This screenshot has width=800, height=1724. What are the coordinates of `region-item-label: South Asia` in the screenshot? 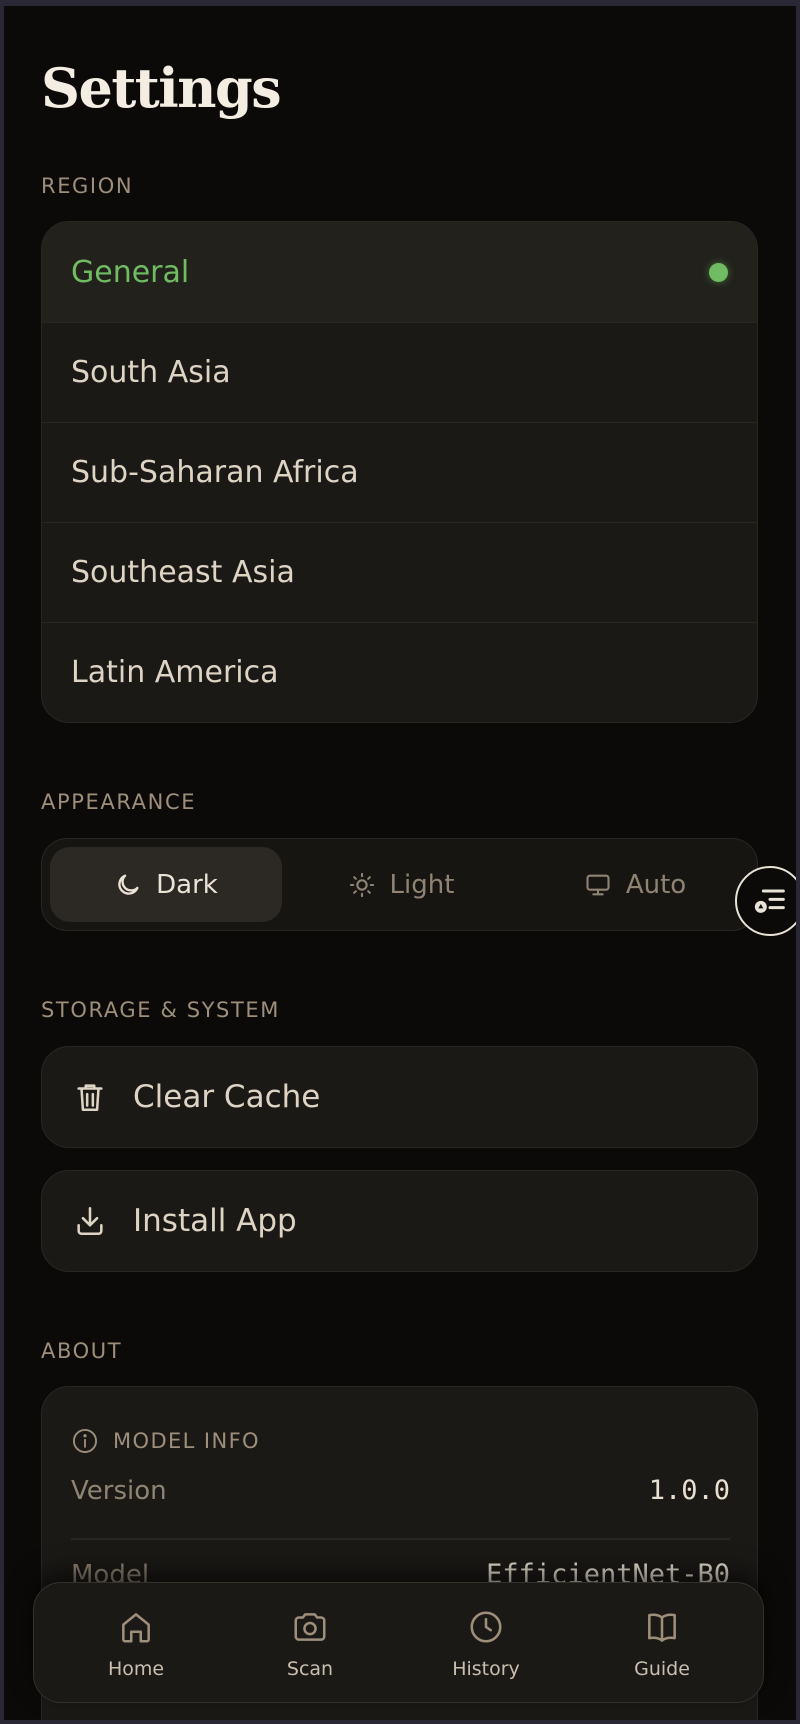 It's located at (151, 372).